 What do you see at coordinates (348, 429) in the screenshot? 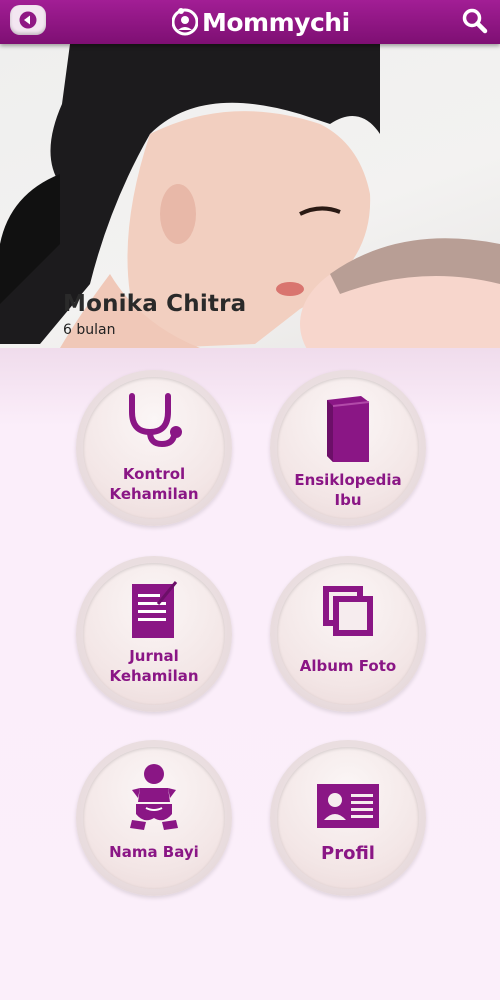
I see `book-icon` at bounding box center [348, 429].